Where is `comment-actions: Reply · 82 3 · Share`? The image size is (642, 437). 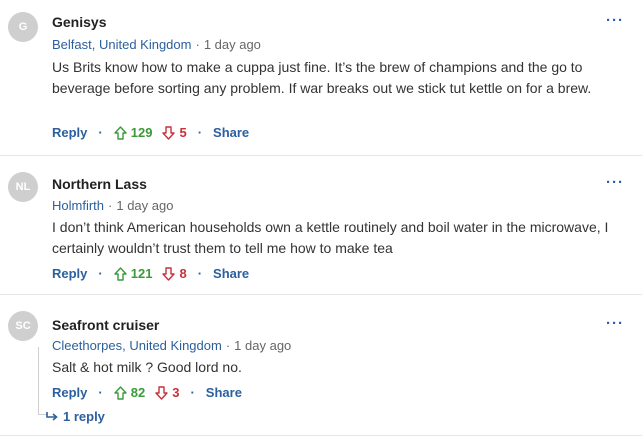 comment-actions: Reply · 82 3 · Share is located at coordinates (147, 392).